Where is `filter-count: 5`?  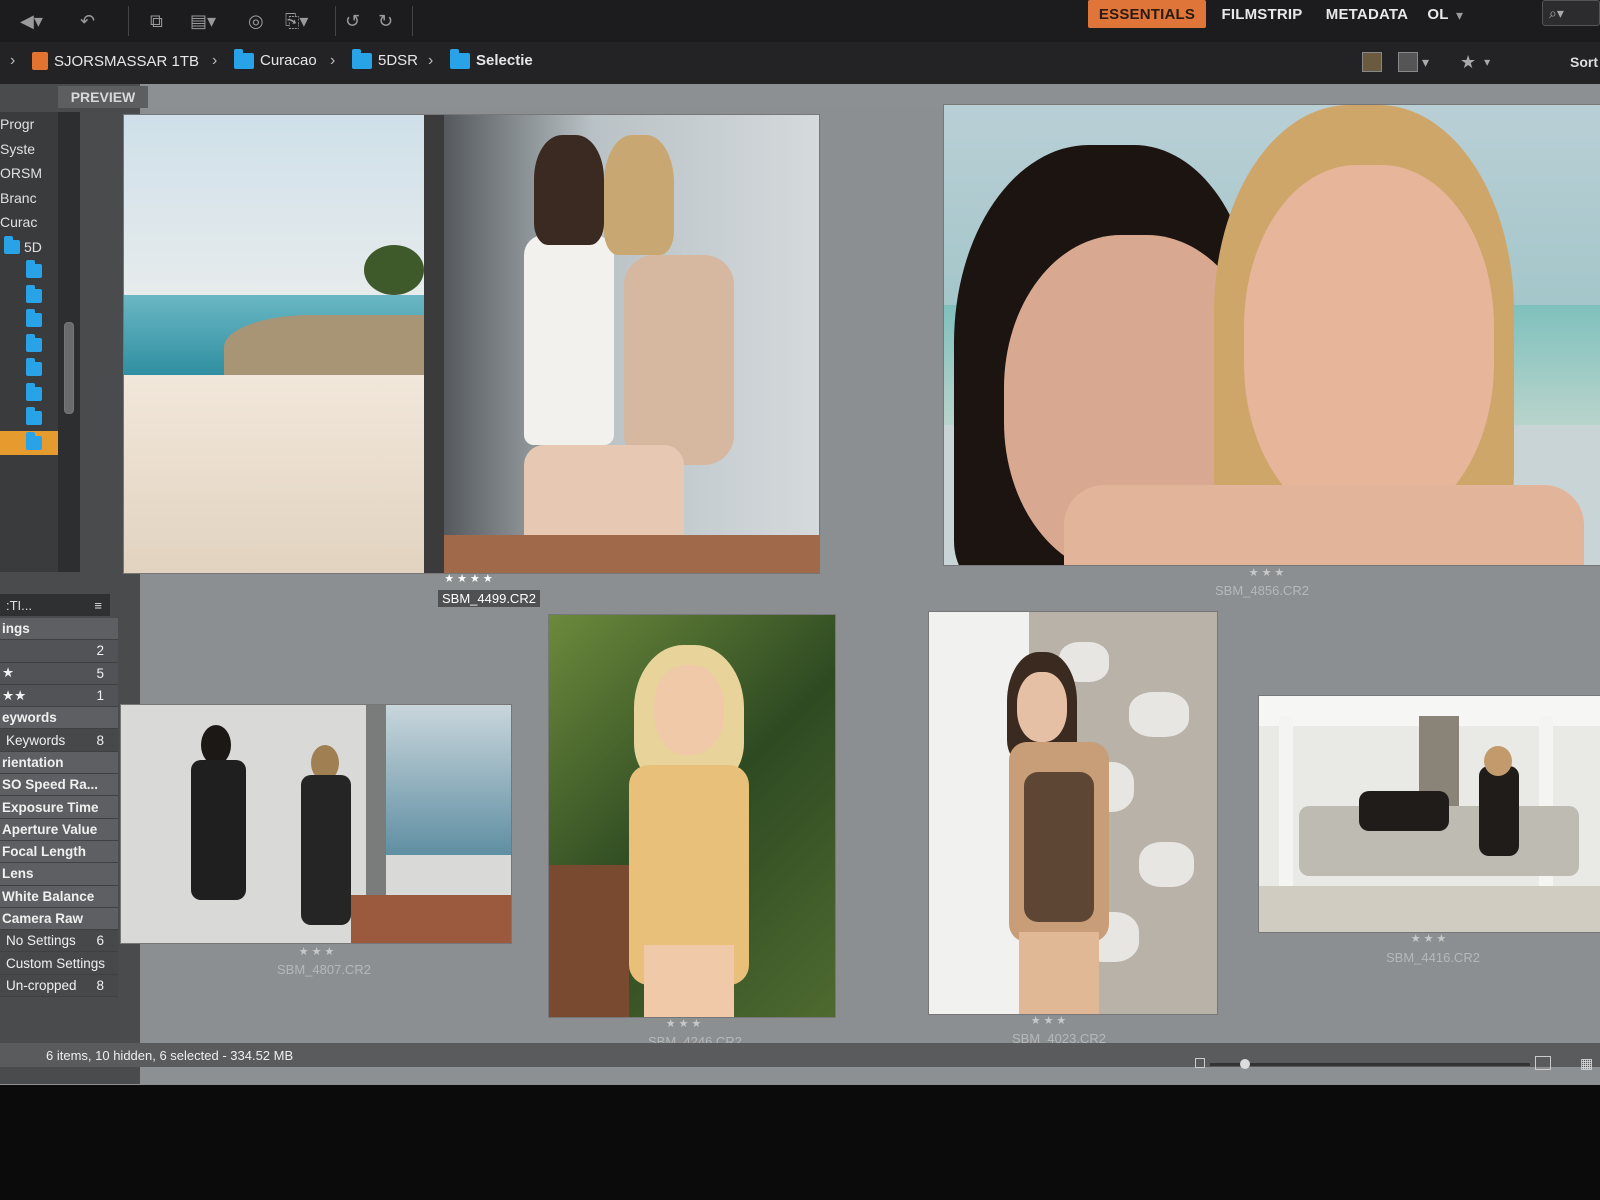
filter-count: 5 is located at coordinates (100, 673).